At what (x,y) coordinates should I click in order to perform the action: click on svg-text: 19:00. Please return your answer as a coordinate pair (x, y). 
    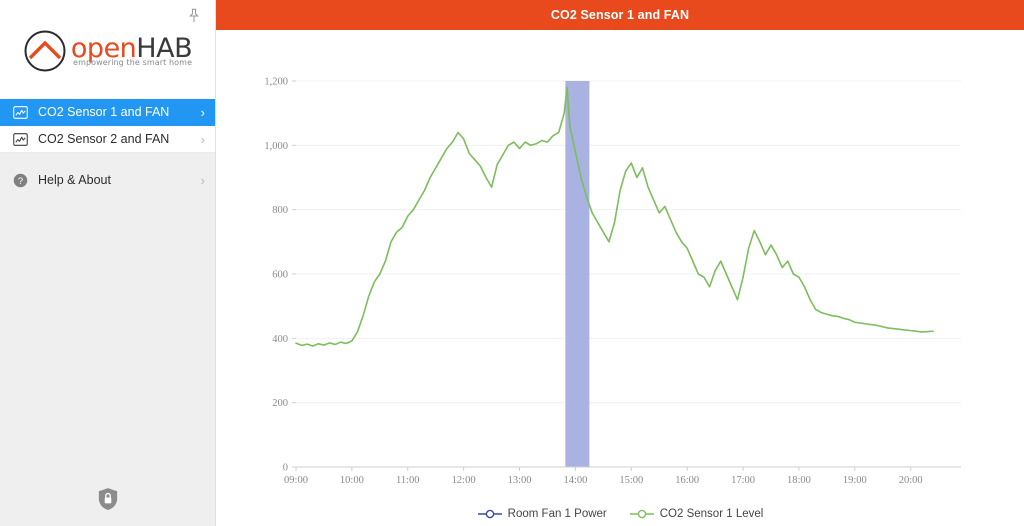
    Looking at the image, I should click on (855, 480).